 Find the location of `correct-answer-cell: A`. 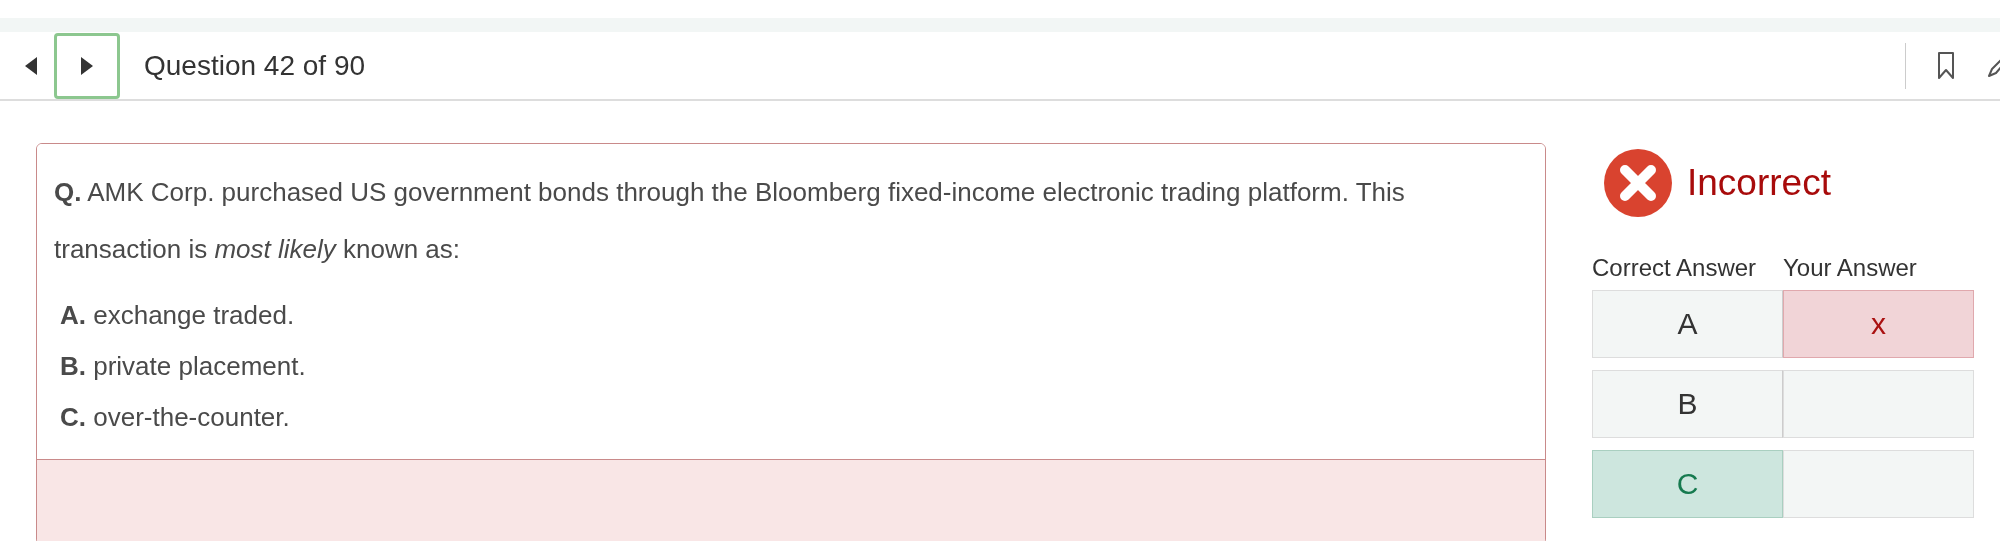

correct-answer-cell: A is located at coordinates (1687, 324).